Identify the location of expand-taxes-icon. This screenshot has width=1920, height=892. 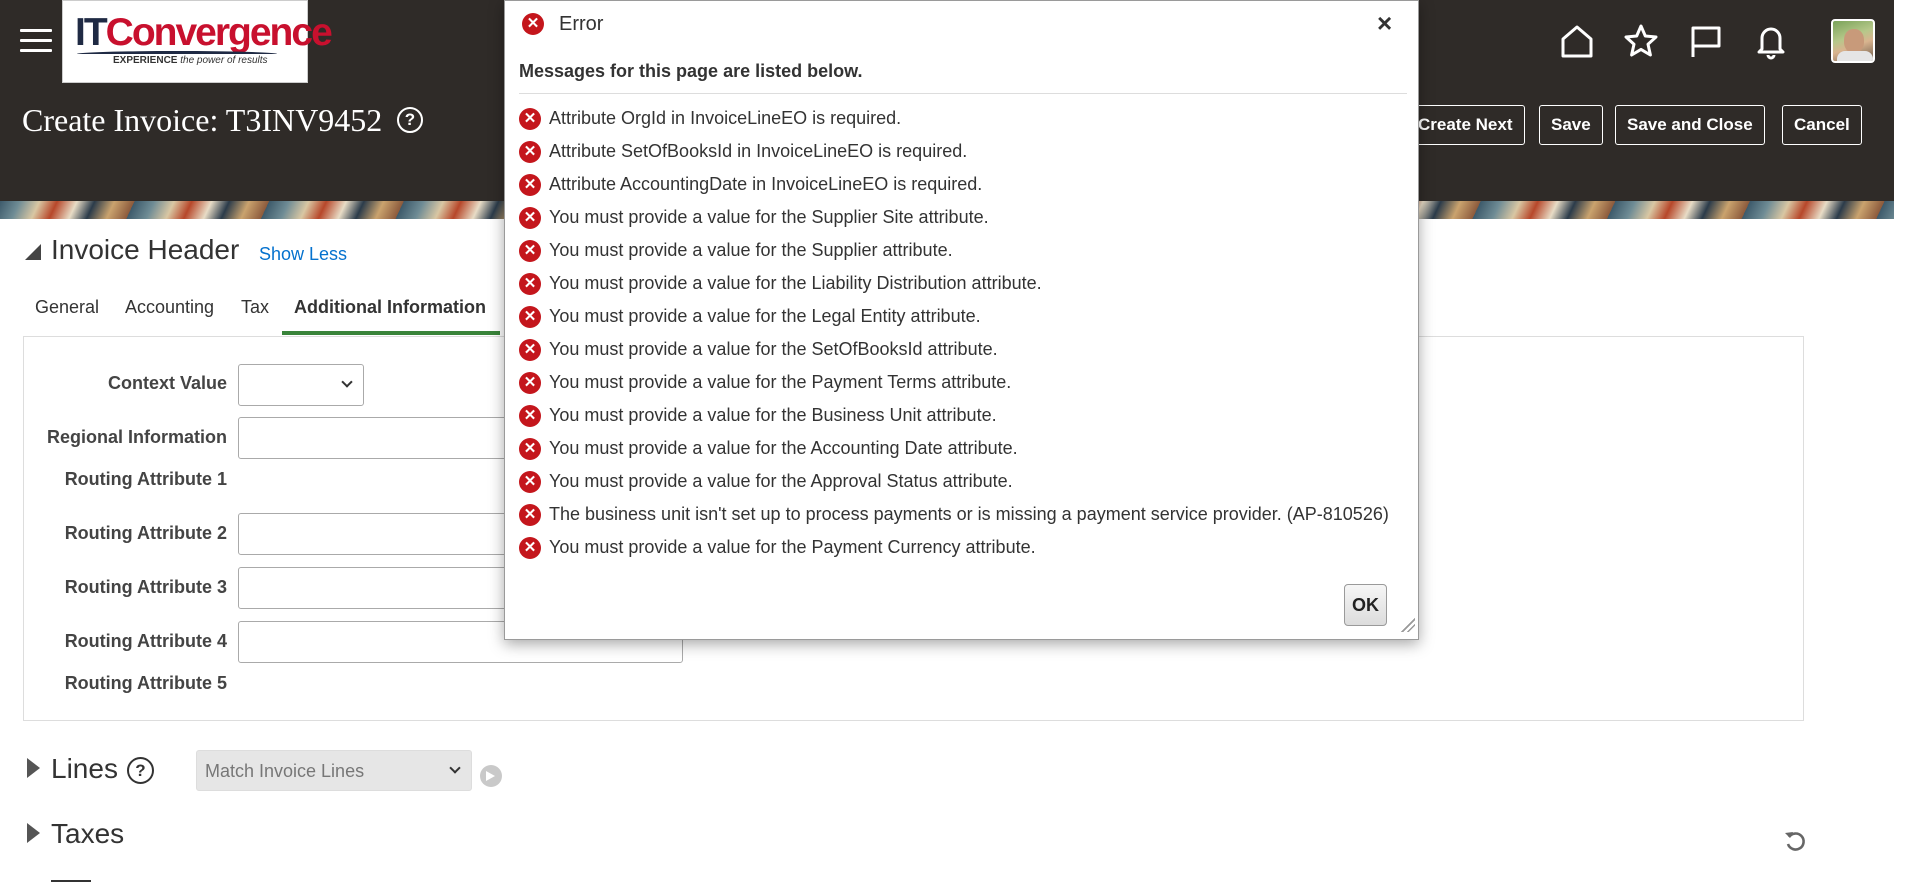
(33, 833).